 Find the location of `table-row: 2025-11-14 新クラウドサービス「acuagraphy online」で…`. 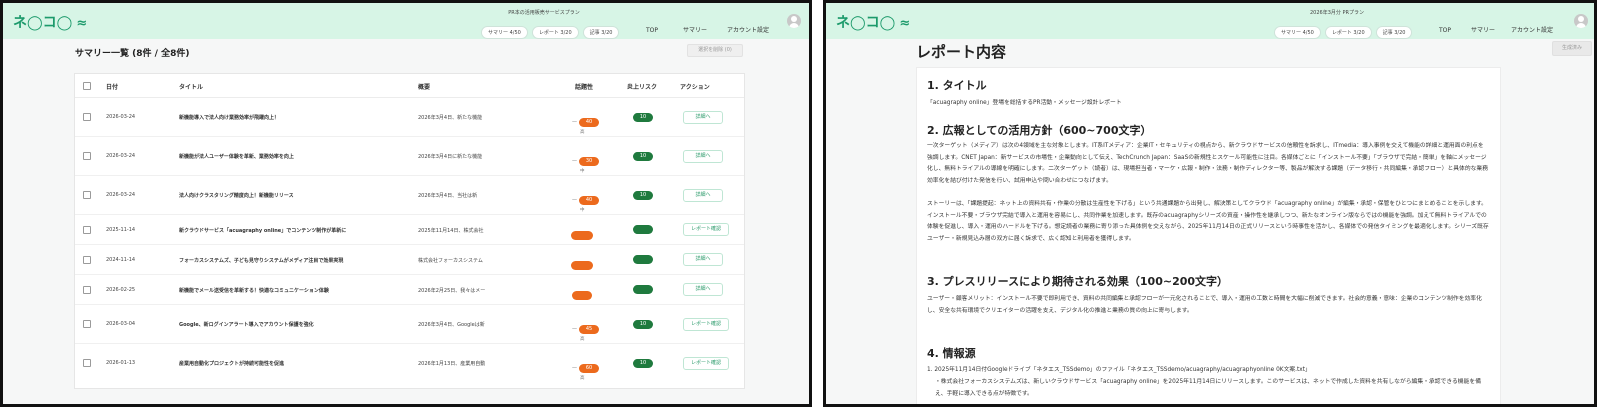

table-row: 2025-11-14 新クラウドサービス「acuagraphy online」で… is located at coordinates (409, 230).